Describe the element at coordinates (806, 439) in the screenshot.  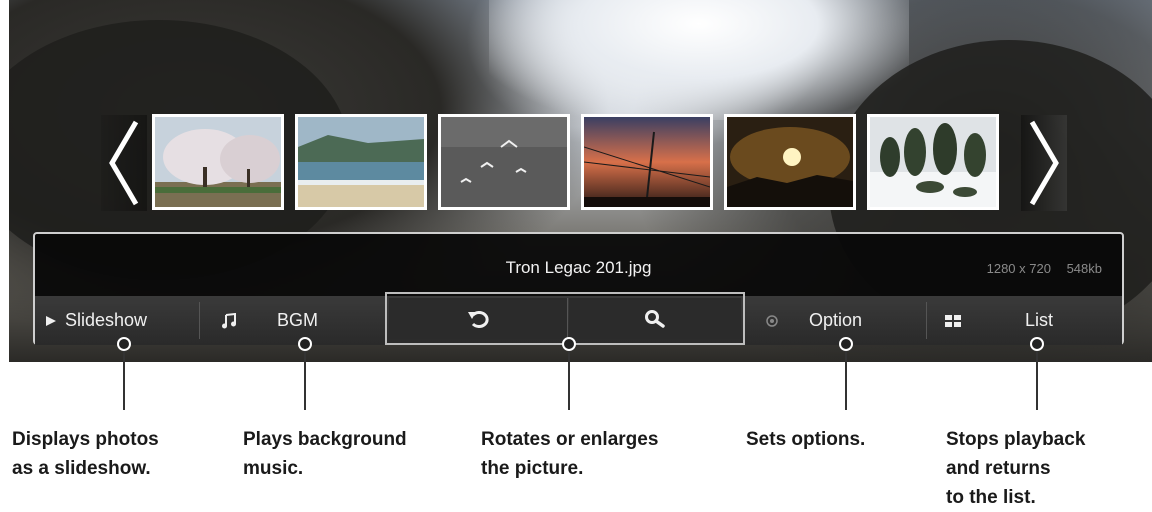
I see `callout-option: Sets options.` at that location.